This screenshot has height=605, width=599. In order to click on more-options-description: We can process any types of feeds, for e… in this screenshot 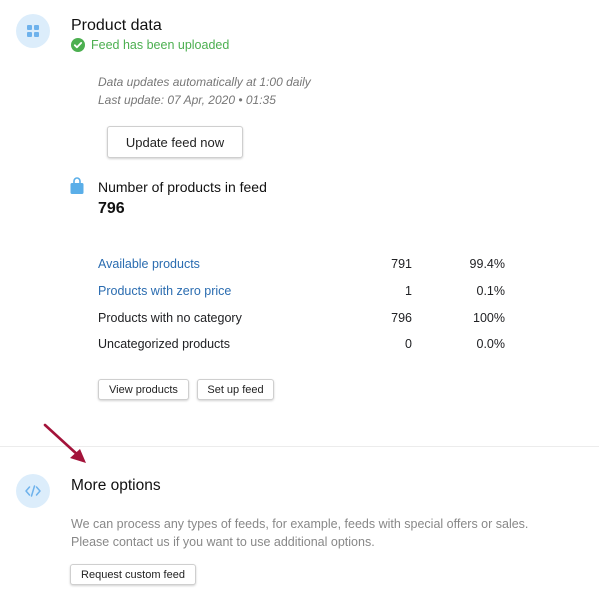, I will do `click(299, 533)`.